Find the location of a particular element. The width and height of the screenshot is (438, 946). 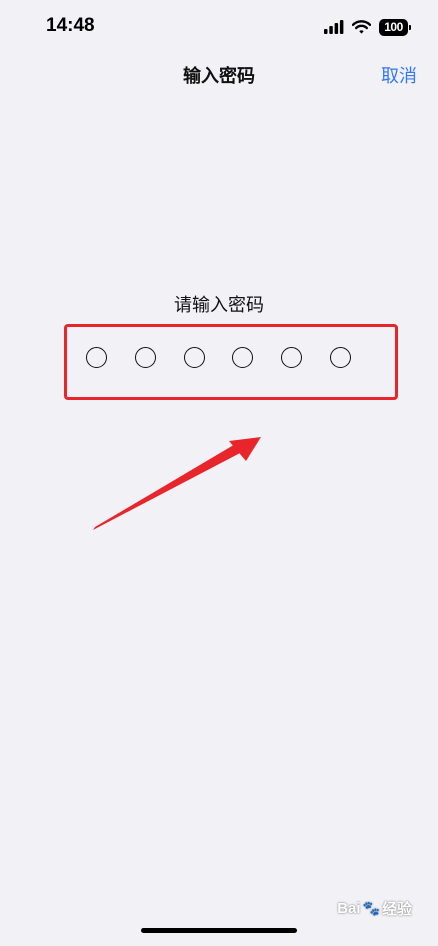

home-indicator is located at coordinates (219, 930).